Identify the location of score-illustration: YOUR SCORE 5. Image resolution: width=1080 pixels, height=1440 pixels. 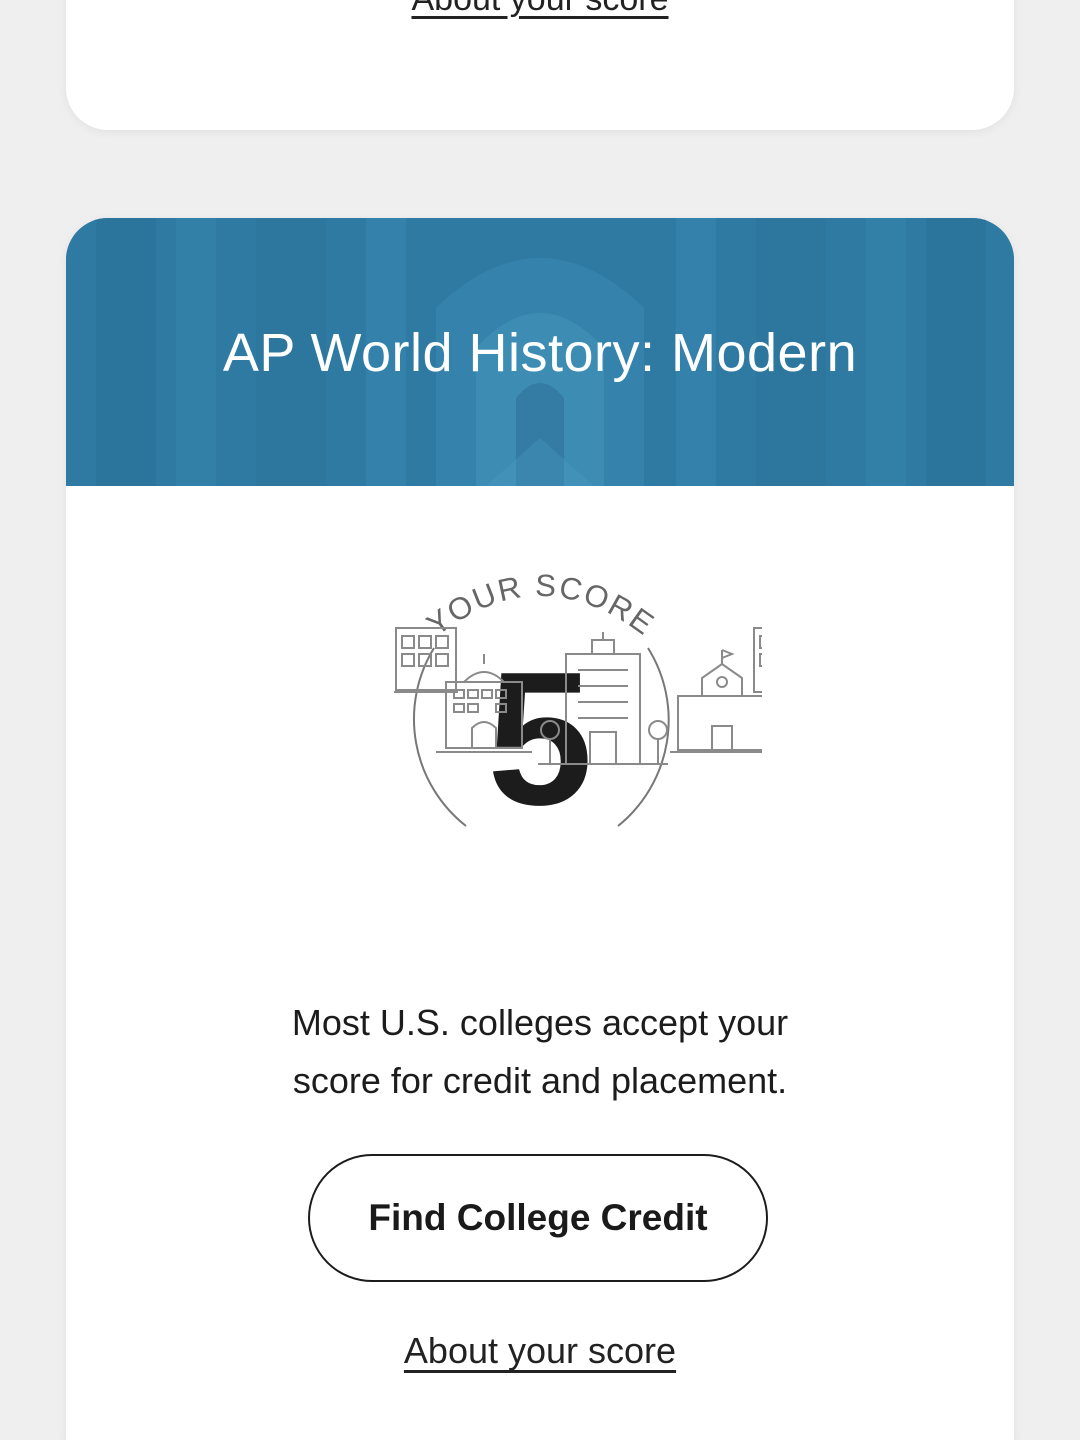
(578, 706).